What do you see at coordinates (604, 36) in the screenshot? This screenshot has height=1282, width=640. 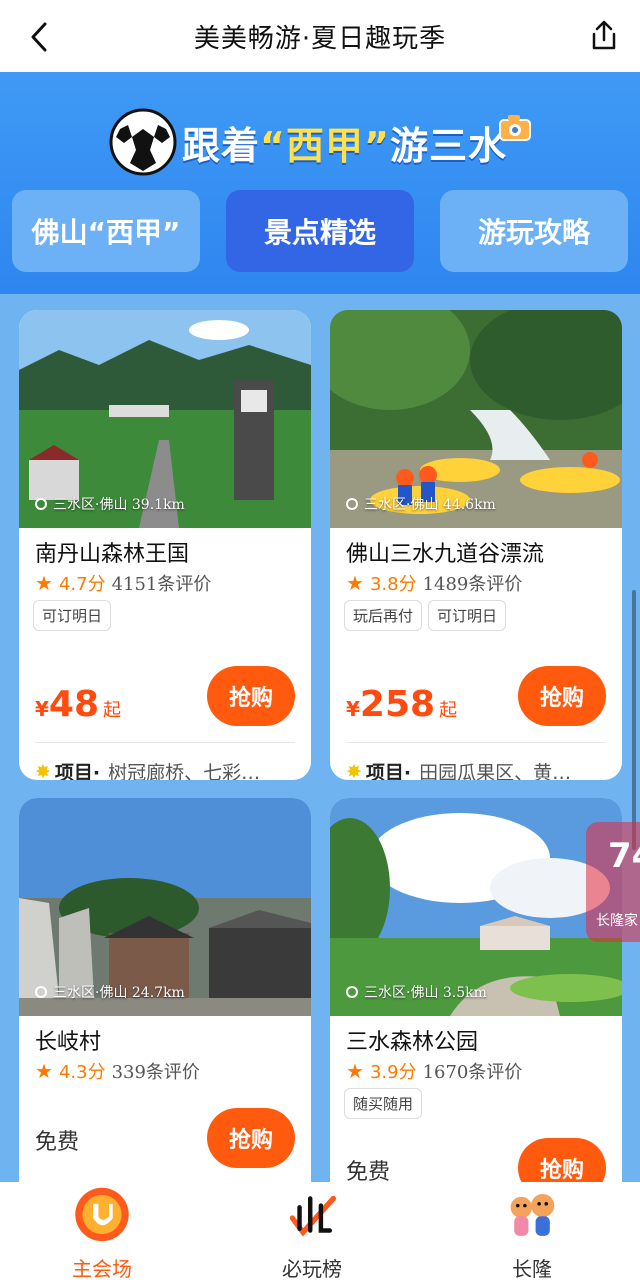 I see `share-icon` at bounding box center [604, 36].